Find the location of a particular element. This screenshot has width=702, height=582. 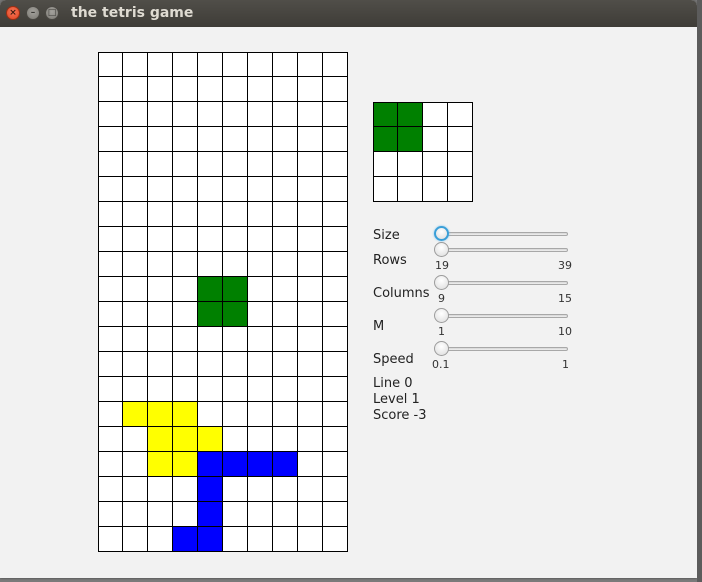

maximize-icon: □ is located at coordinates (52, 13).